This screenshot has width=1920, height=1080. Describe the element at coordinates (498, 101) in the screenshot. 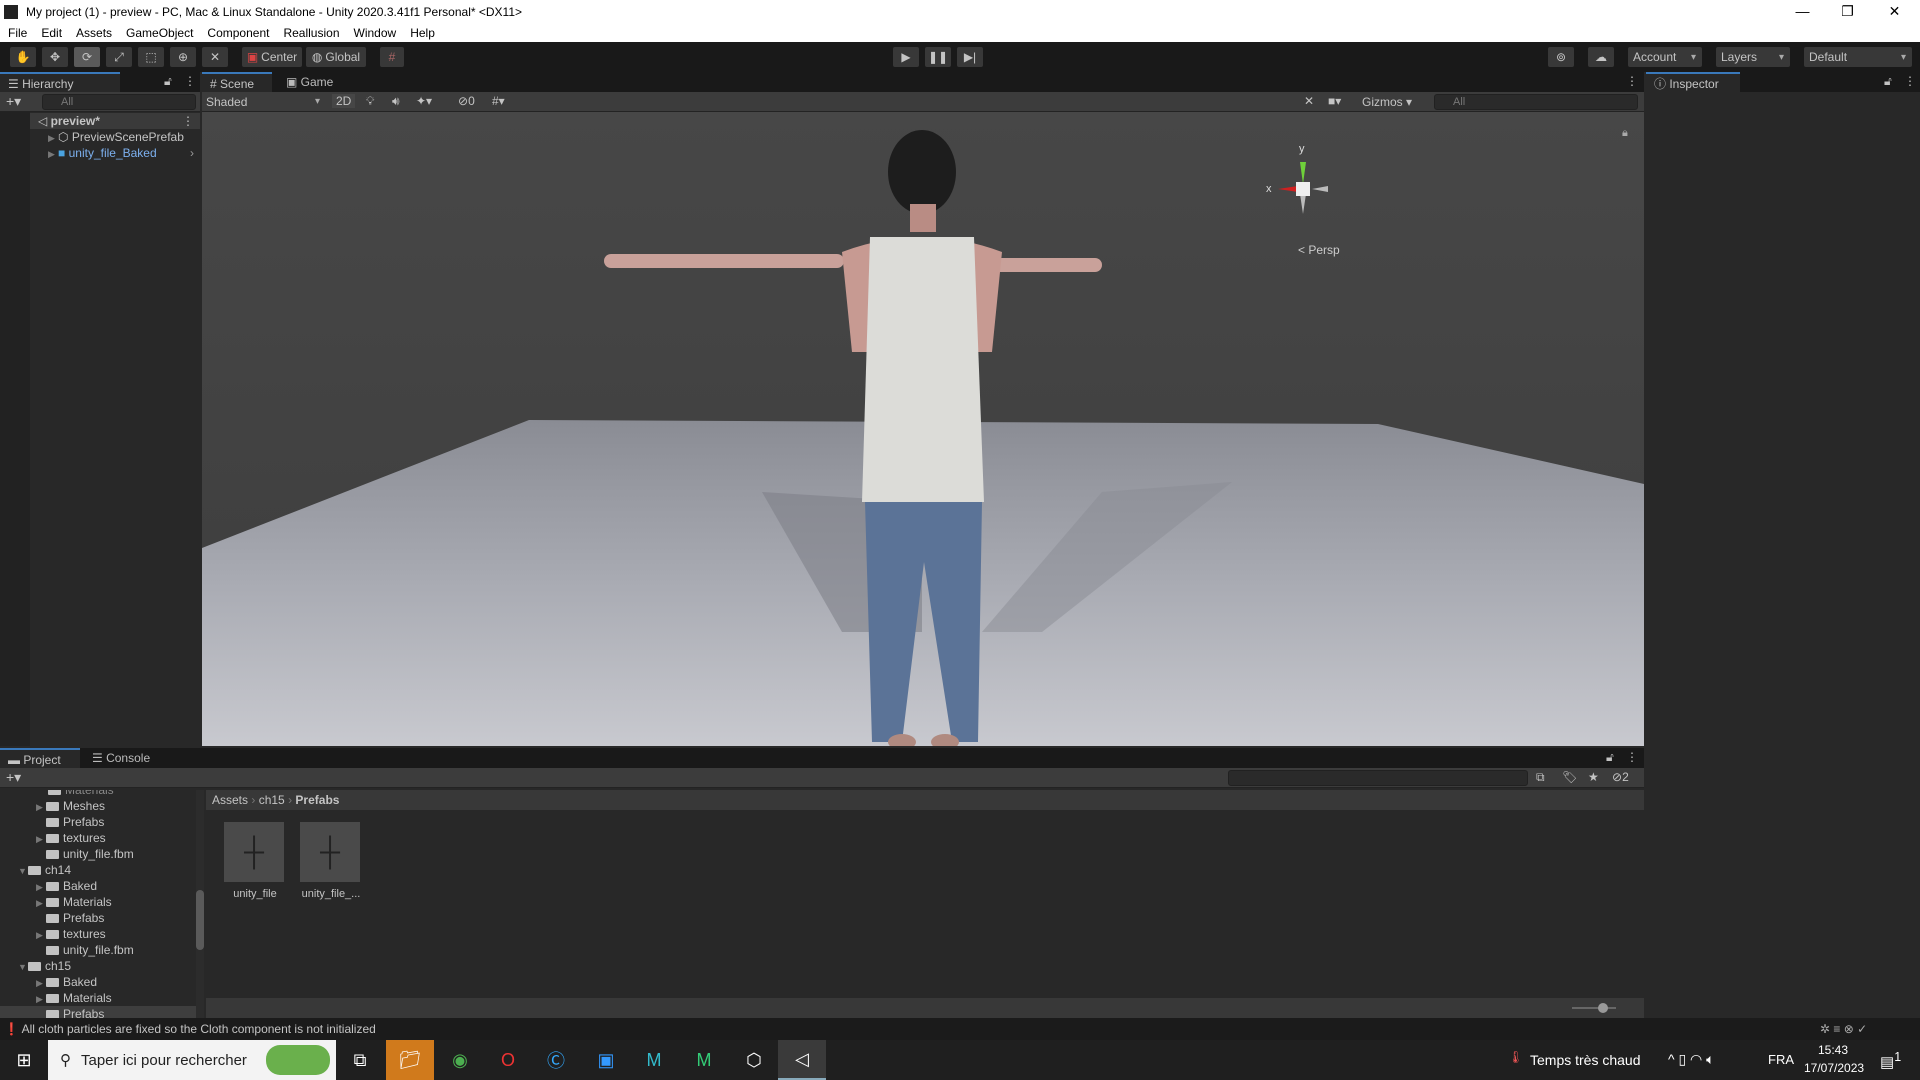

I see `grid-icon: #▾` at that location.